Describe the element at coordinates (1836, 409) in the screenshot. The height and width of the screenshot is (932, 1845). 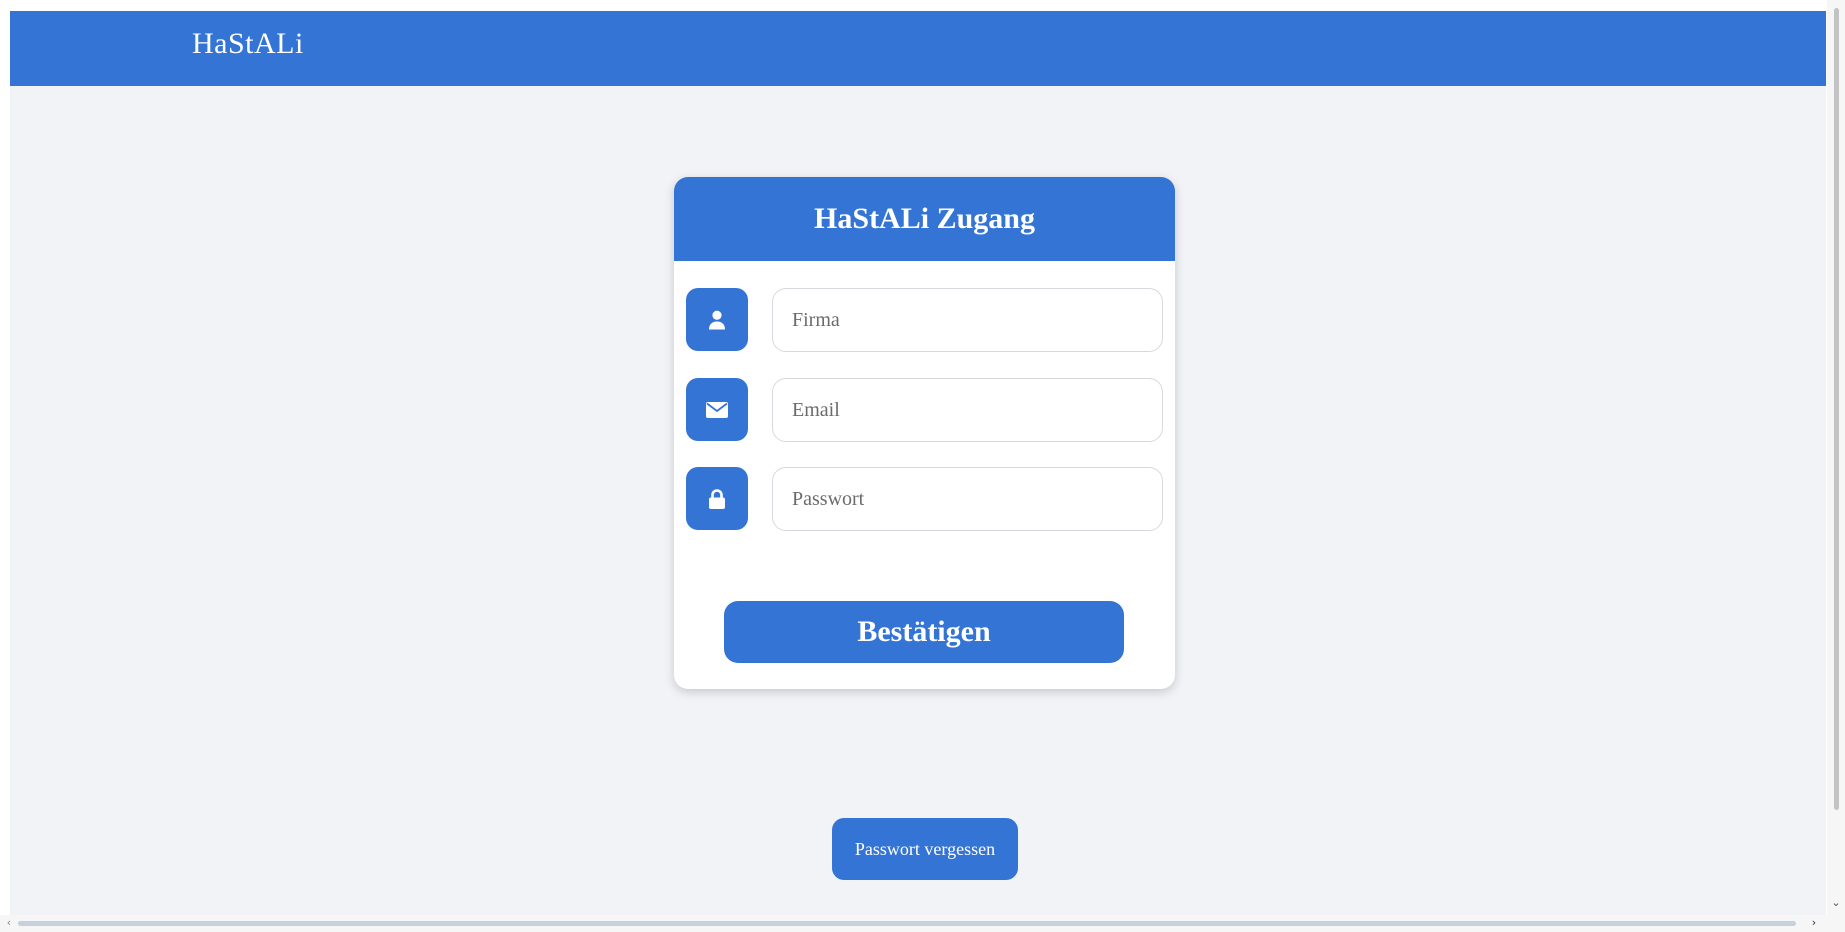
I see `vertical-scrollbar-thumb` at that location.